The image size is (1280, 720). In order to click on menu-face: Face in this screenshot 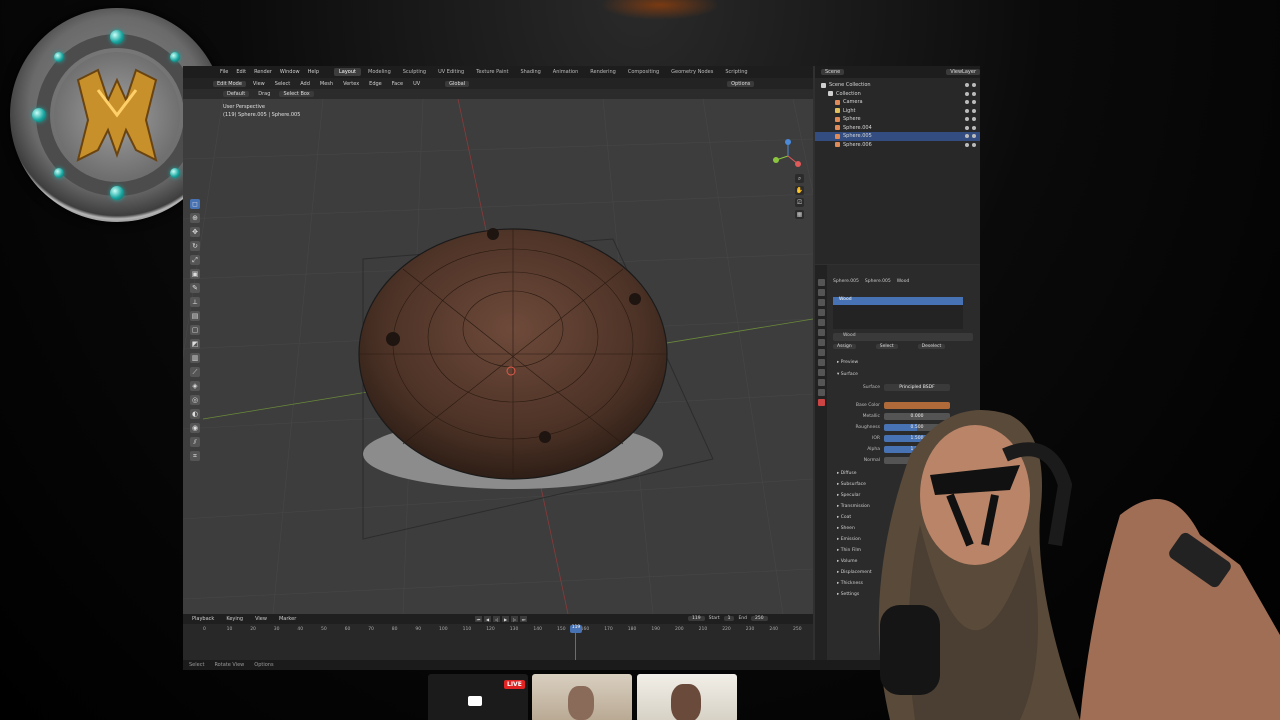, I will do `click(397, 84)`.